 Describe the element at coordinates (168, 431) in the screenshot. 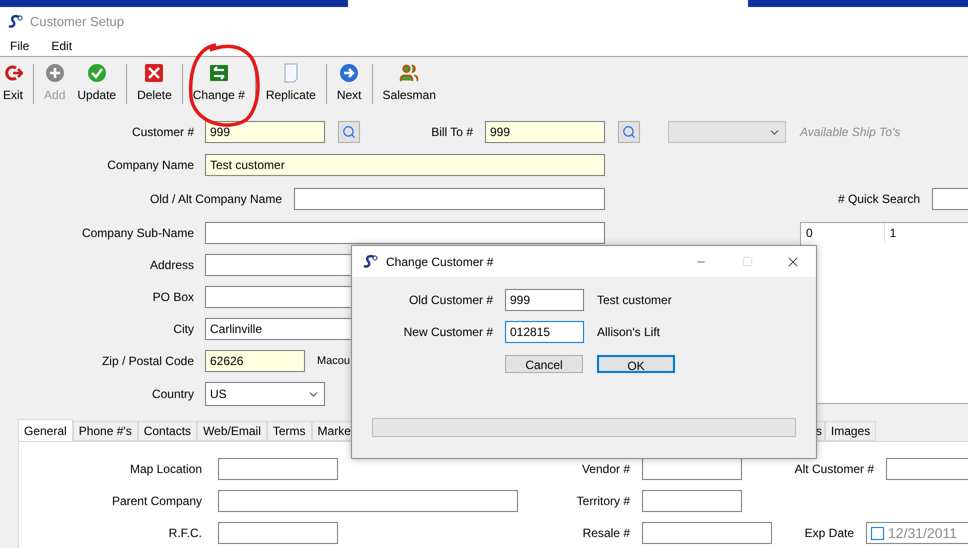

I see `tab: Contacts` at that location.